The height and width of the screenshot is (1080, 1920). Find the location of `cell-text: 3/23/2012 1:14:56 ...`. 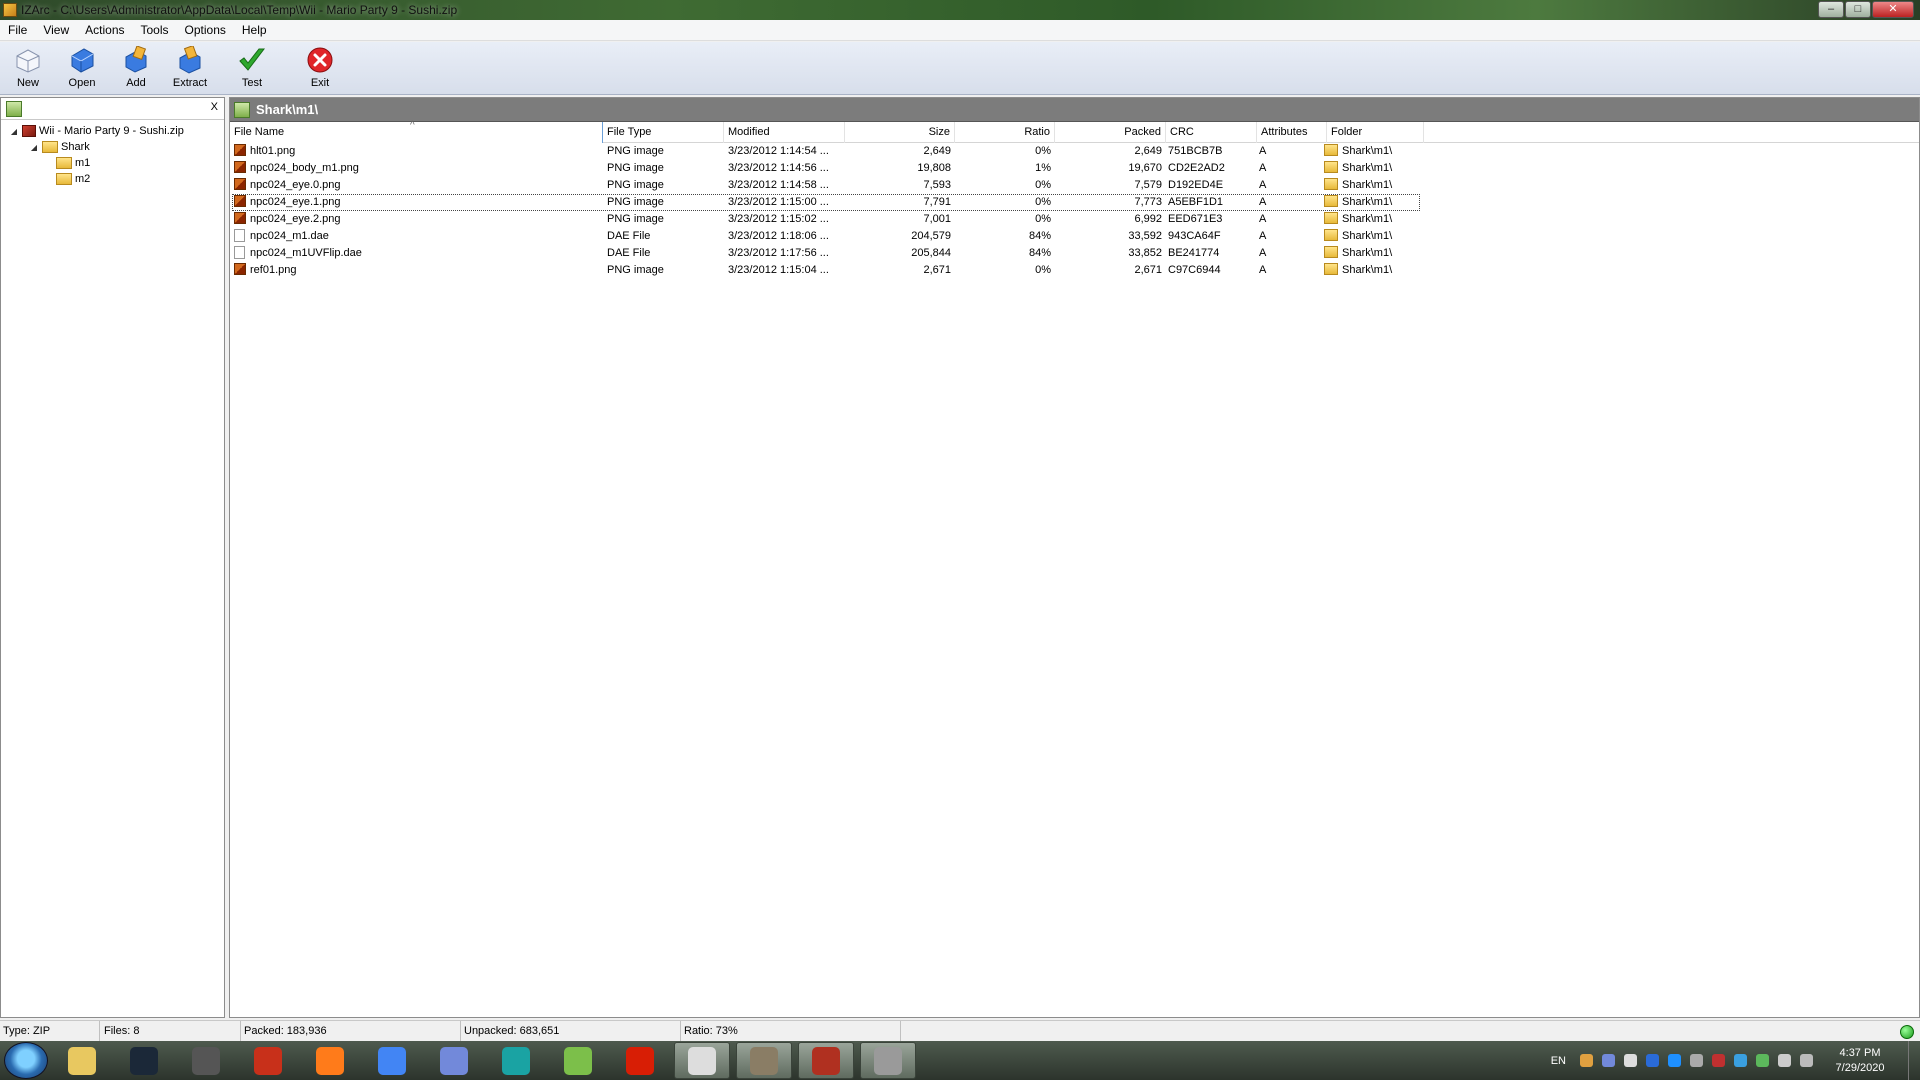

cell-text: 3/23/2012 1:14:56 ... is located at coordinates (778, 168).